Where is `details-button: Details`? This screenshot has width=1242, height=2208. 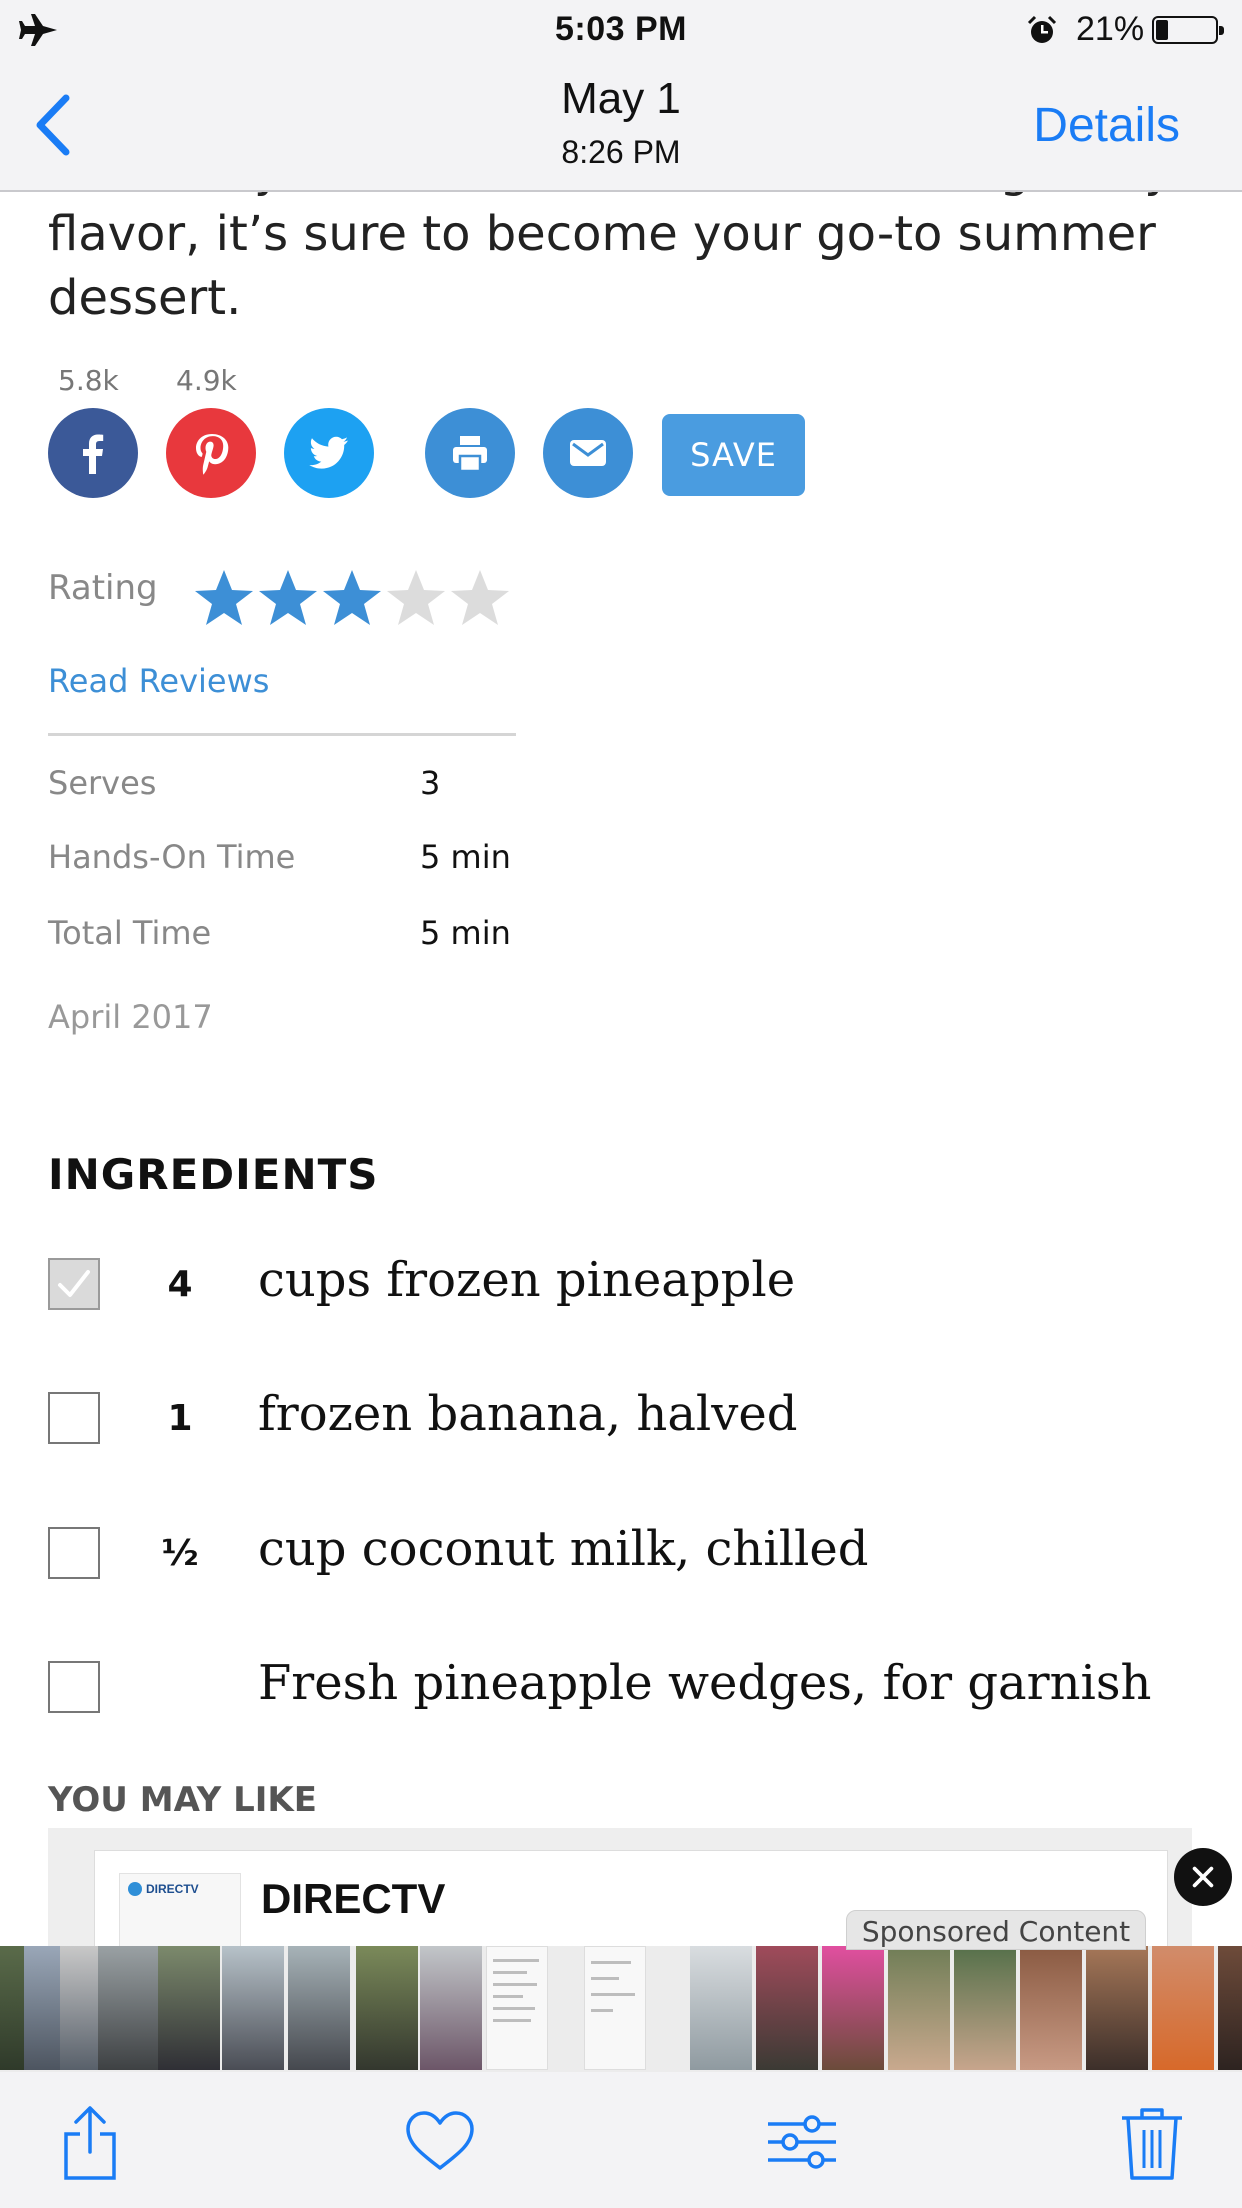 details-button: Details is located at coordinates (1106, 125).